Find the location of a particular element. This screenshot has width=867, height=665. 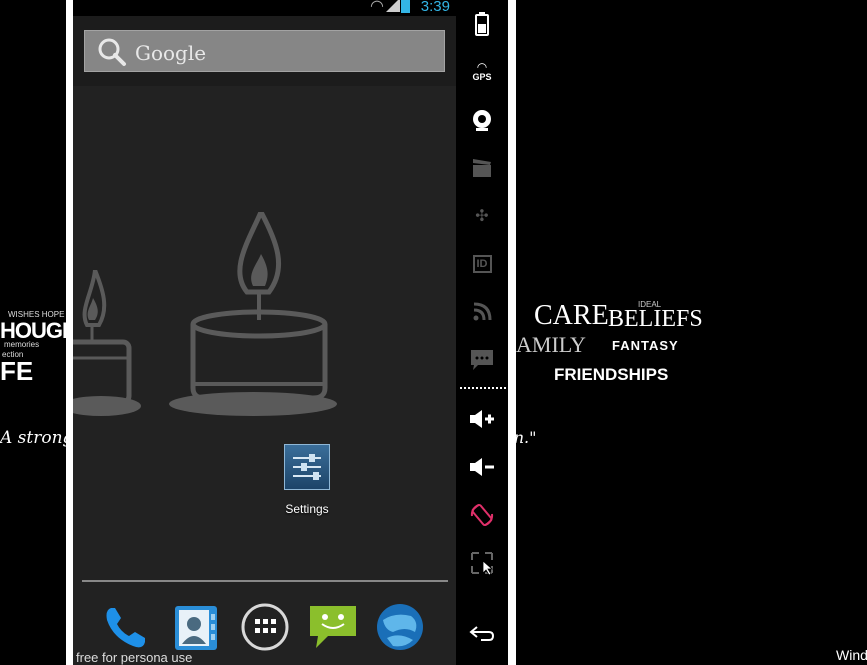

battery-button is located at coordinates (482, 24).